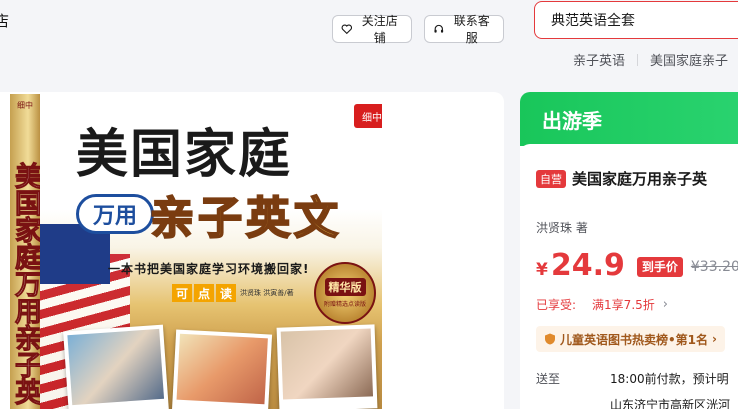 Image resolution: width=738 pixels, height=409 pixels. I want to click on book-spine: 细中 美国家庭万用亲子英, so click(26, 251).